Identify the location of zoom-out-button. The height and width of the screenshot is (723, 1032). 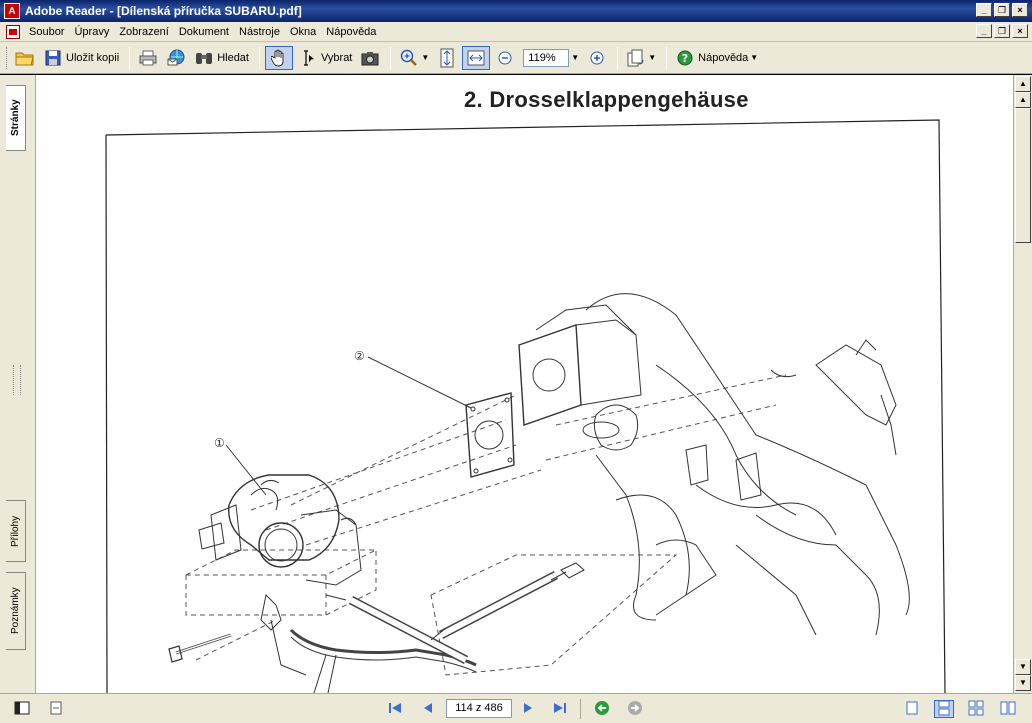
(505, 58).